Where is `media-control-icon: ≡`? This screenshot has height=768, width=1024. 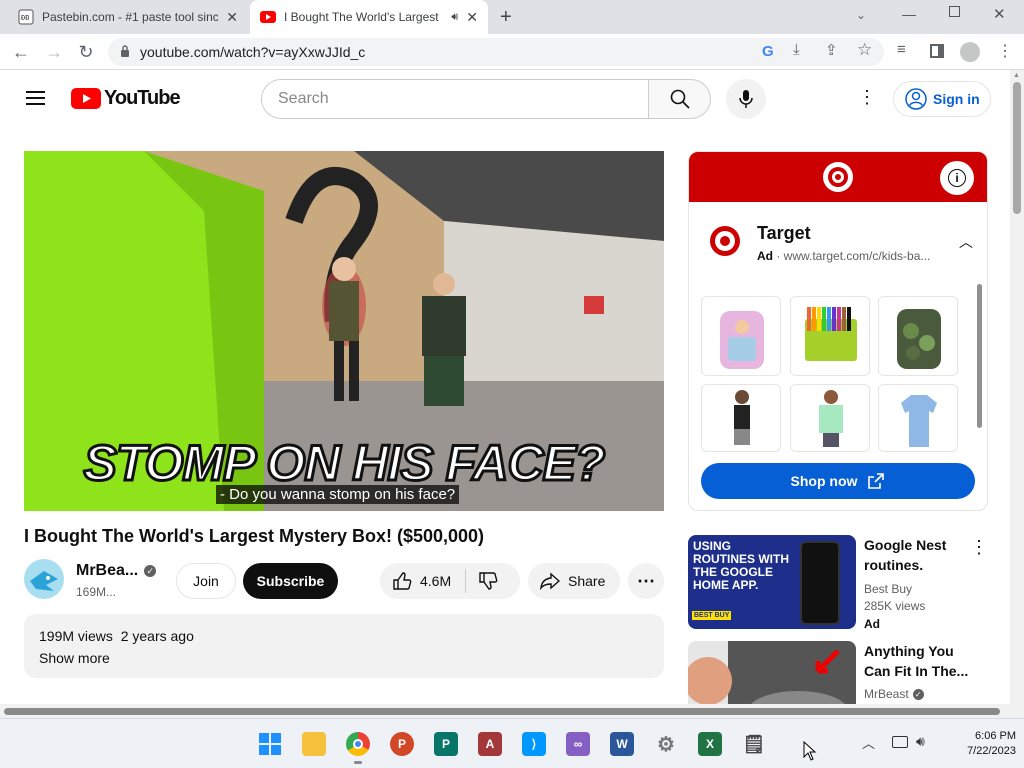 media-control-icon: ≡ is located at coordinates (901, 49).